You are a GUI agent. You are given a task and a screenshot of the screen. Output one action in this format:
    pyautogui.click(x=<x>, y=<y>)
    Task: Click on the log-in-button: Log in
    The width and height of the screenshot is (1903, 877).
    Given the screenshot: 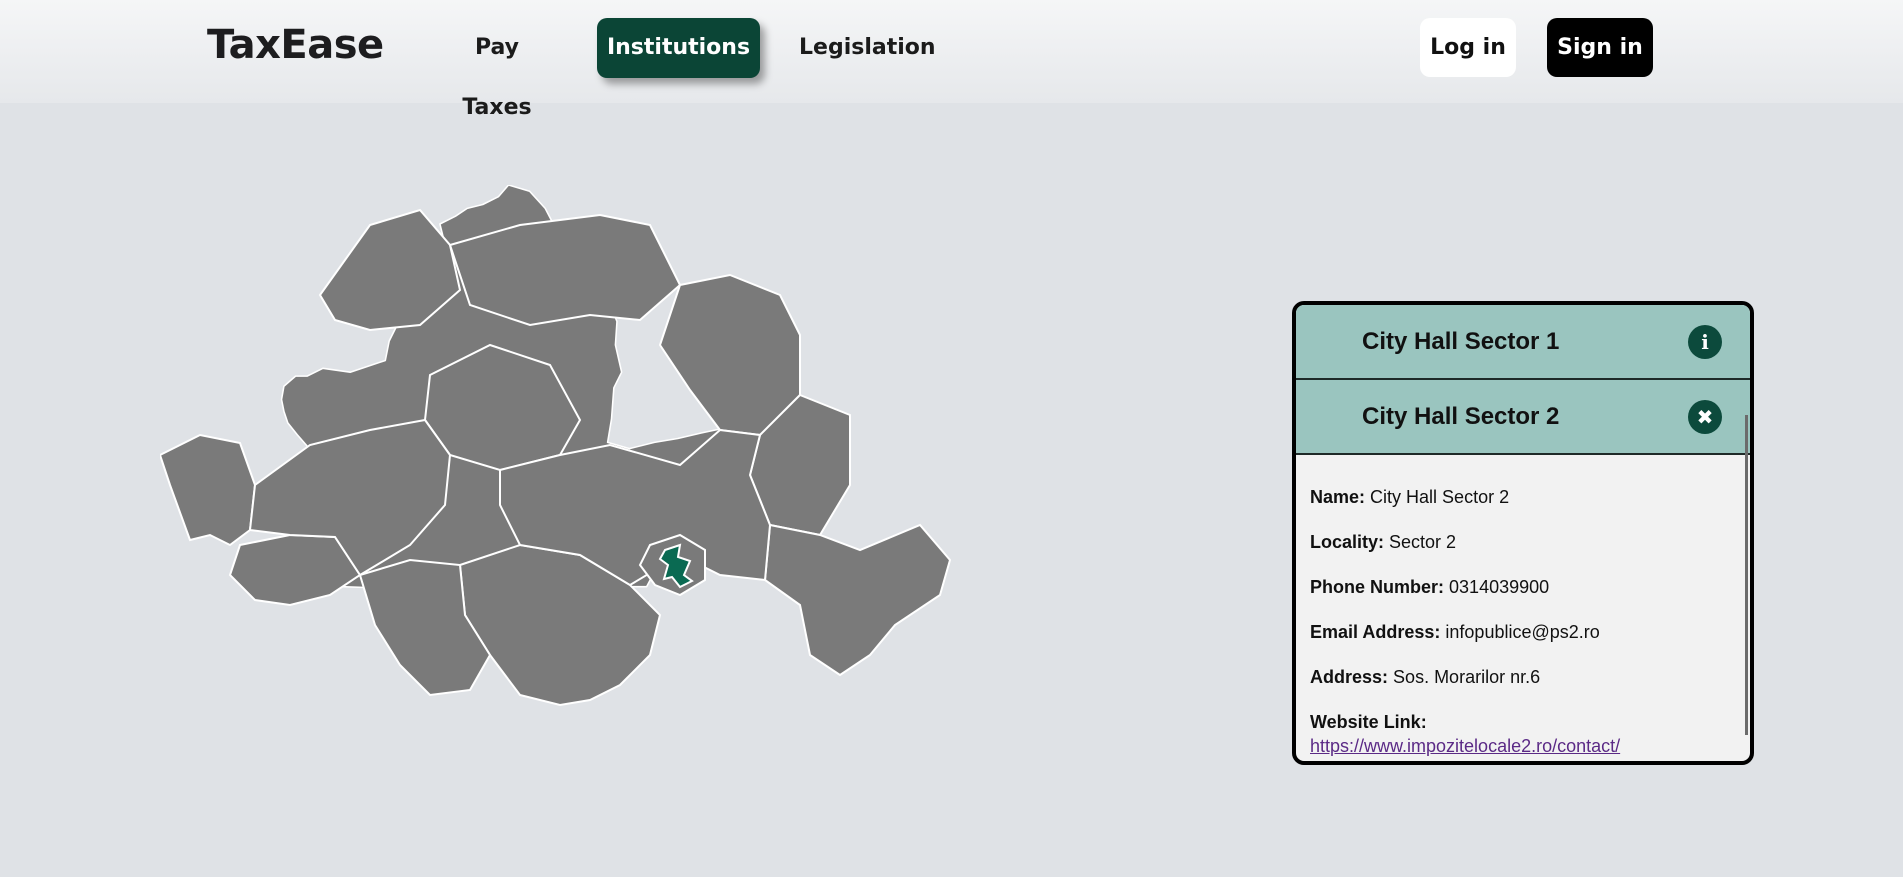 What is the action you would take?
    pyautogui.click(x=1468, y=47)
    